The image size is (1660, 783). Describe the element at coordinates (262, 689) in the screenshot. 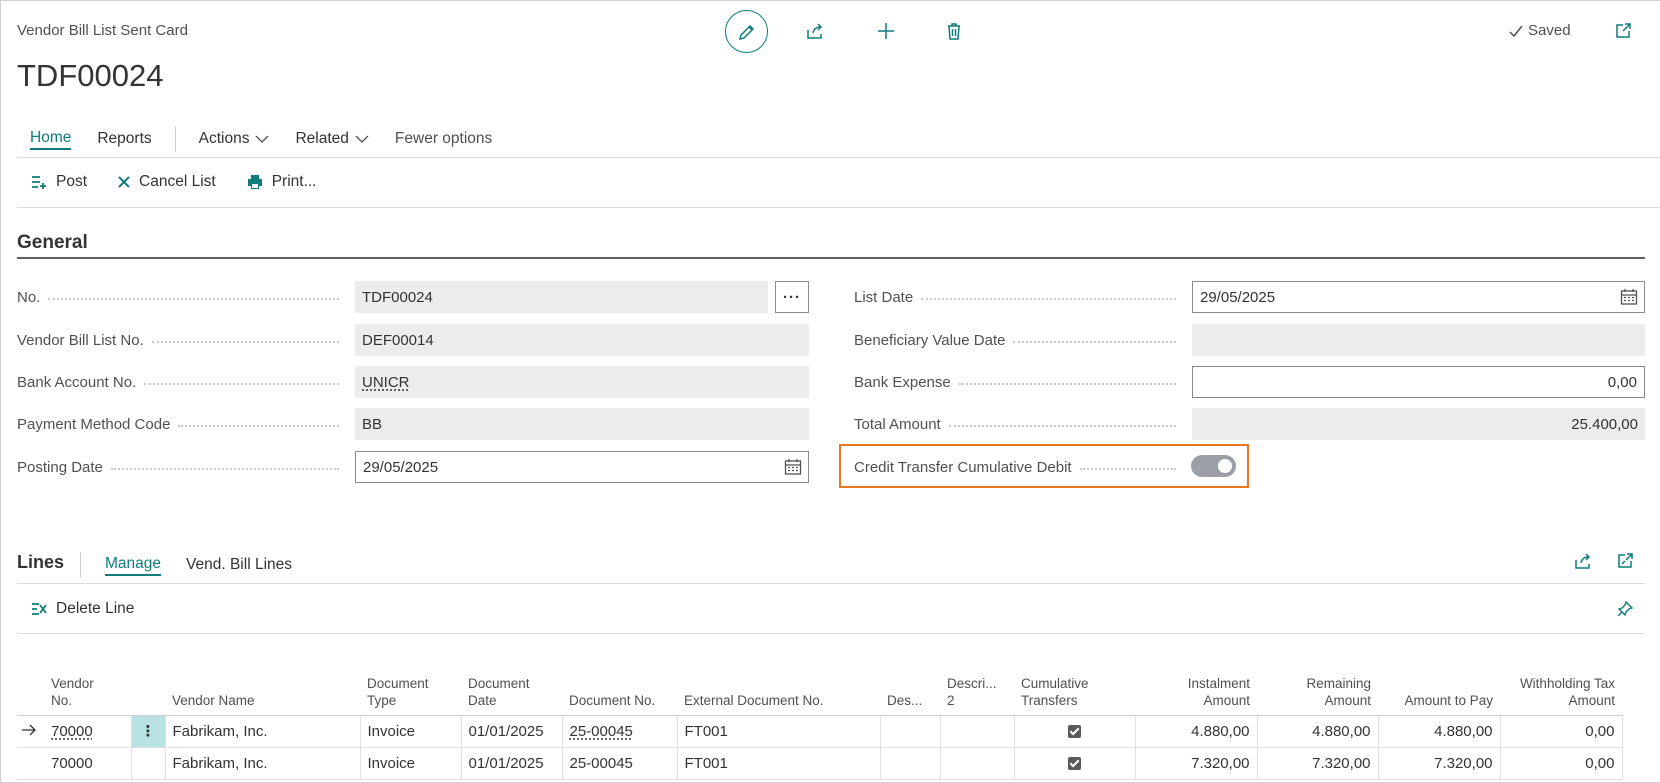

I see `col-vendor-name: Vendor Name` at that location.